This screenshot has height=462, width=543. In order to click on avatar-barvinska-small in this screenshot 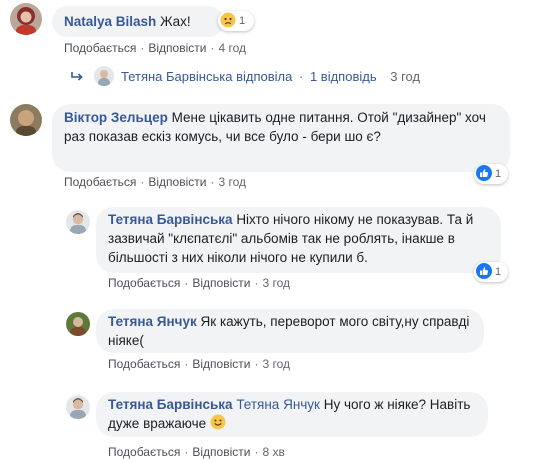, I will do `click(104, 76)`.